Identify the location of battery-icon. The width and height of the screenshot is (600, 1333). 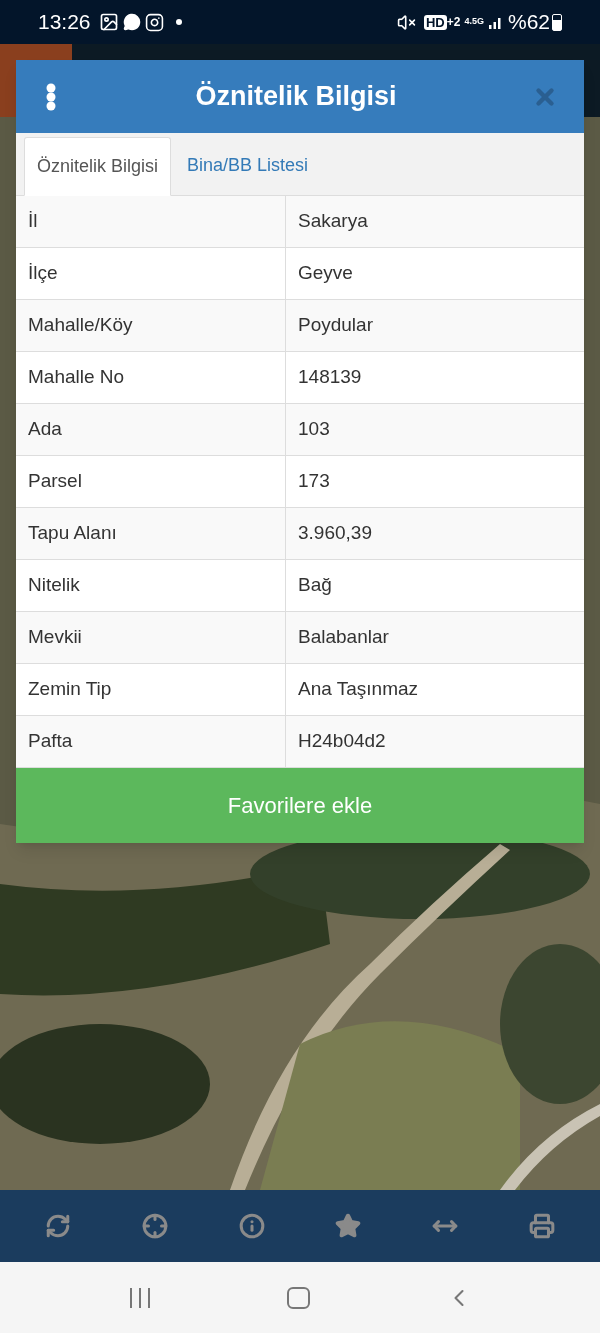
(557, 22).